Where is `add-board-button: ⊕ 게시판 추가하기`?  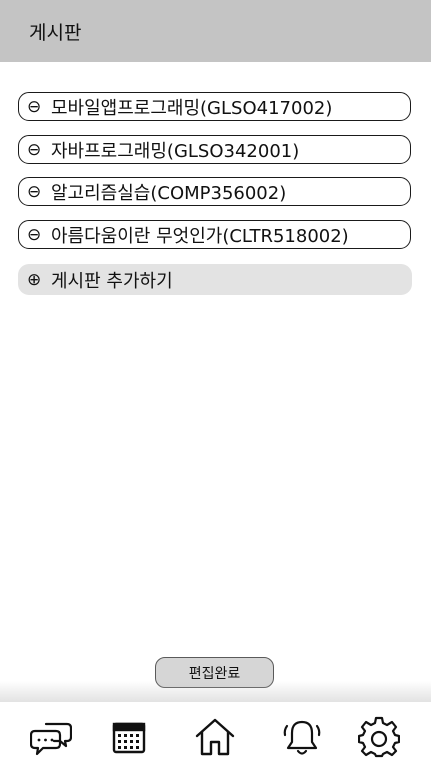 add-board-button: ⊕ 게시판 추가하기 is located at coordinates (215, 279).